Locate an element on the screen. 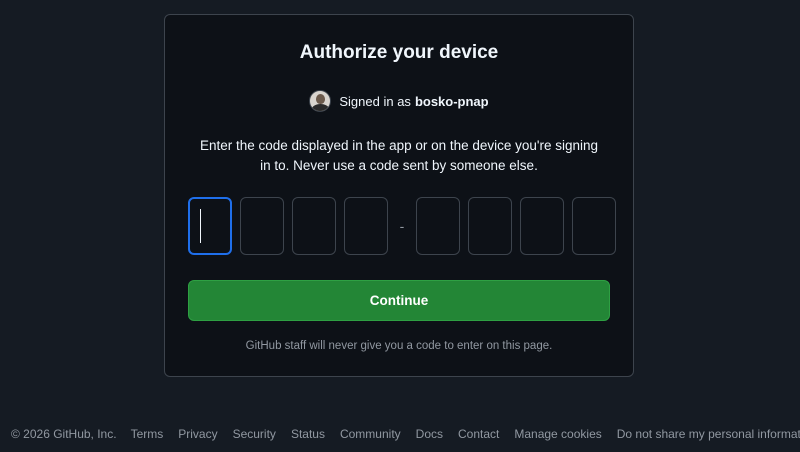 The width and height of the screenshot is (800, 452). signed-in-row: Signed in as bosko-pnap is located at coordinates (399, 101).